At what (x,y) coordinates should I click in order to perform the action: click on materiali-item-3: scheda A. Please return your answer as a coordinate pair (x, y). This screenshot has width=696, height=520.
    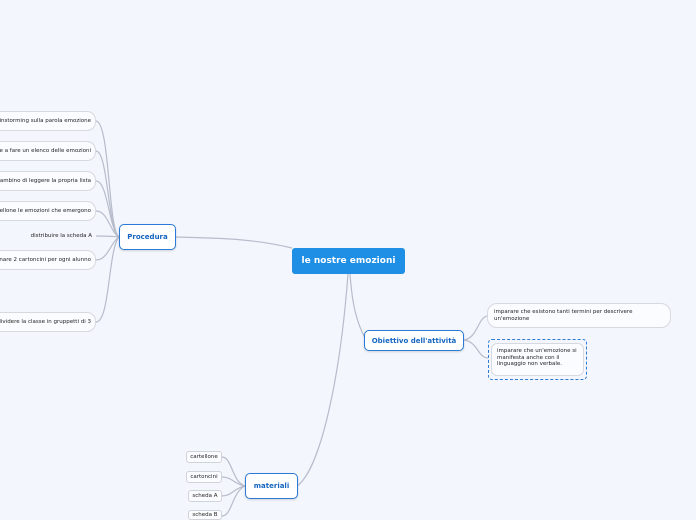
    Looking at the image, I should click on (205, 496).